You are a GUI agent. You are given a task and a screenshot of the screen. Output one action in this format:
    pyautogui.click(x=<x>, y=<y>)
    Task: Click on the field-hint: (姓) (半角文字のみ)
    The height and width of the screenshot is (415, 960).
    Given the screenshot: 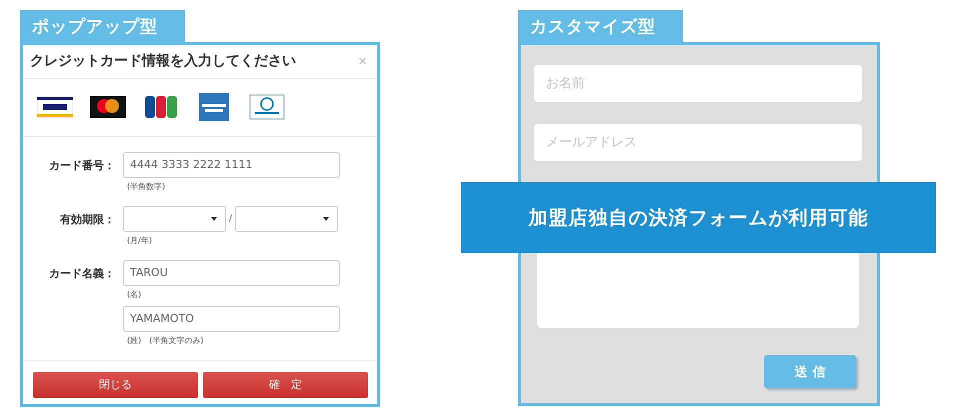 What is the action you would take?
    pyautogui.click(x=165, y=340)
    